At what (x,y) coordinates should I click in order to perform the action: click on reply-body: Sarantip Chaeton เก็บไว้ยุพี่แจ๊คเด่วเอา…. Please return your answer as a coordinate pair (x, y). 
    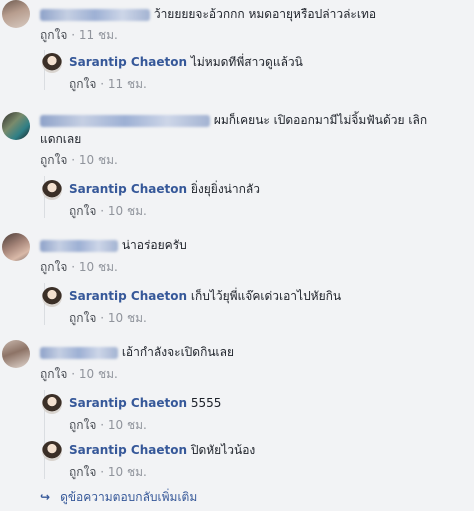
    Looking at the image, I should click on (205, 296).